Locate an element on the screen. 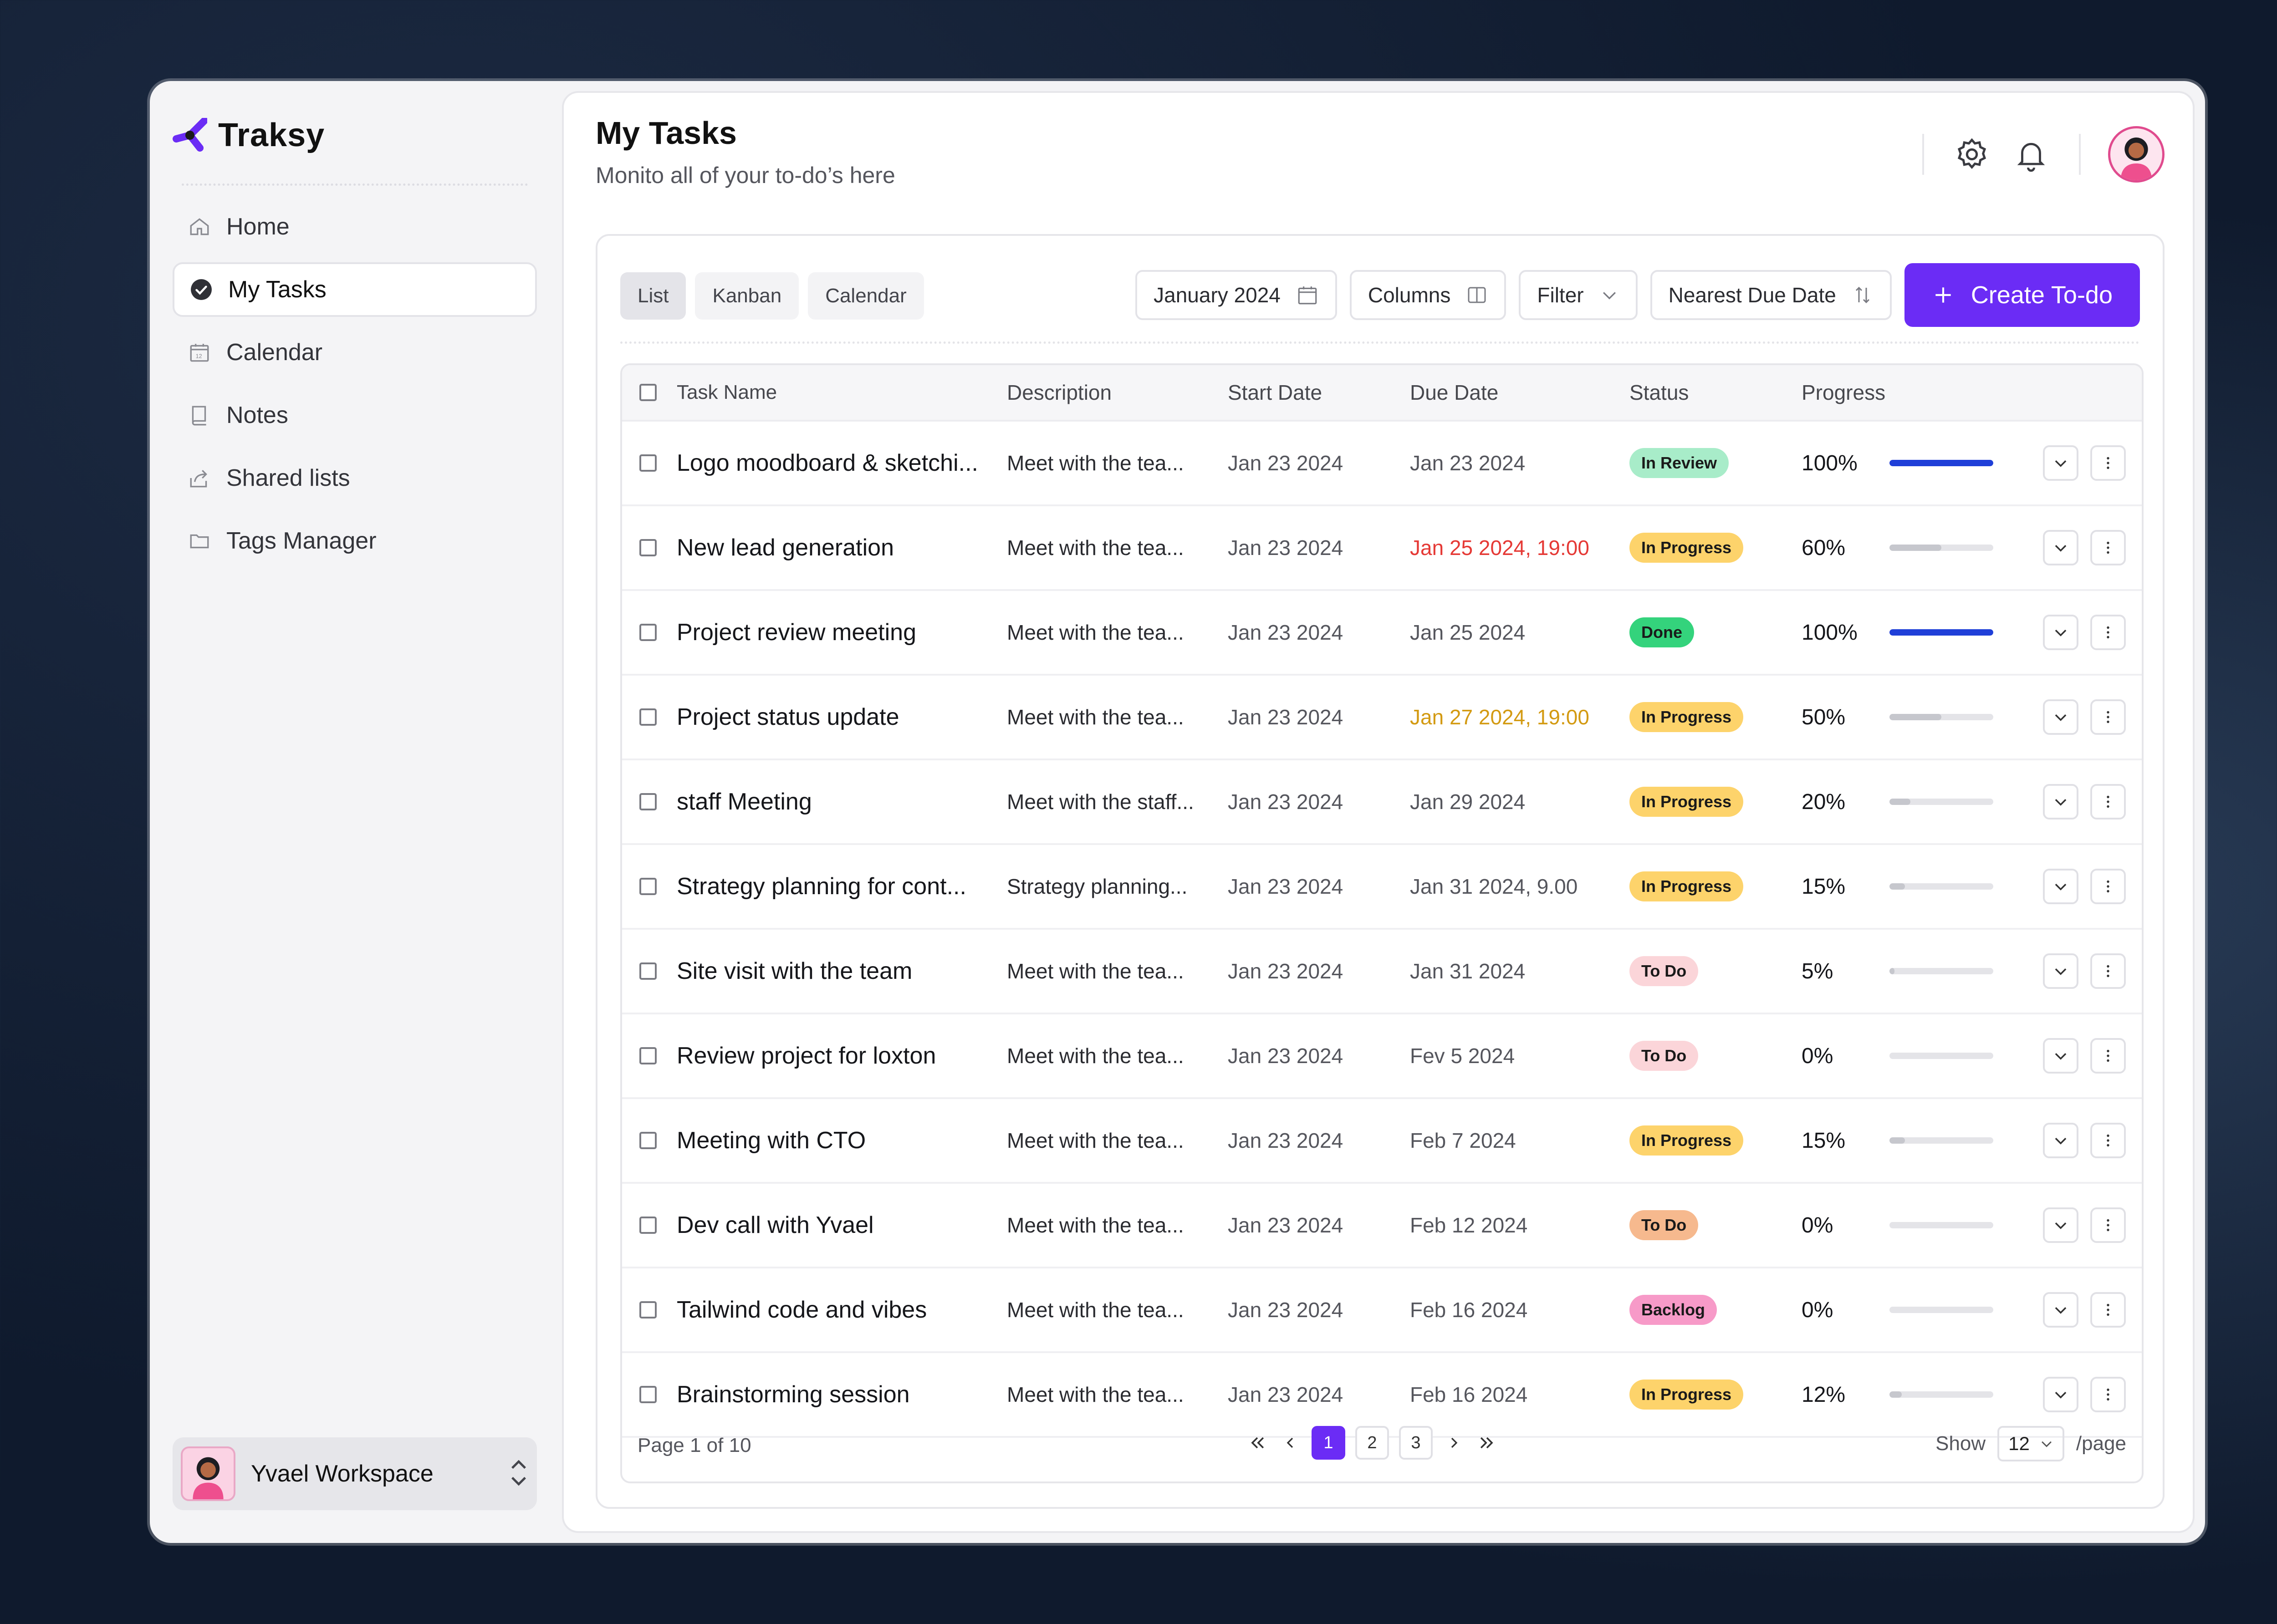 The image size is (2277, 1624). header-status: Status is located at coordinates (1659, 392).